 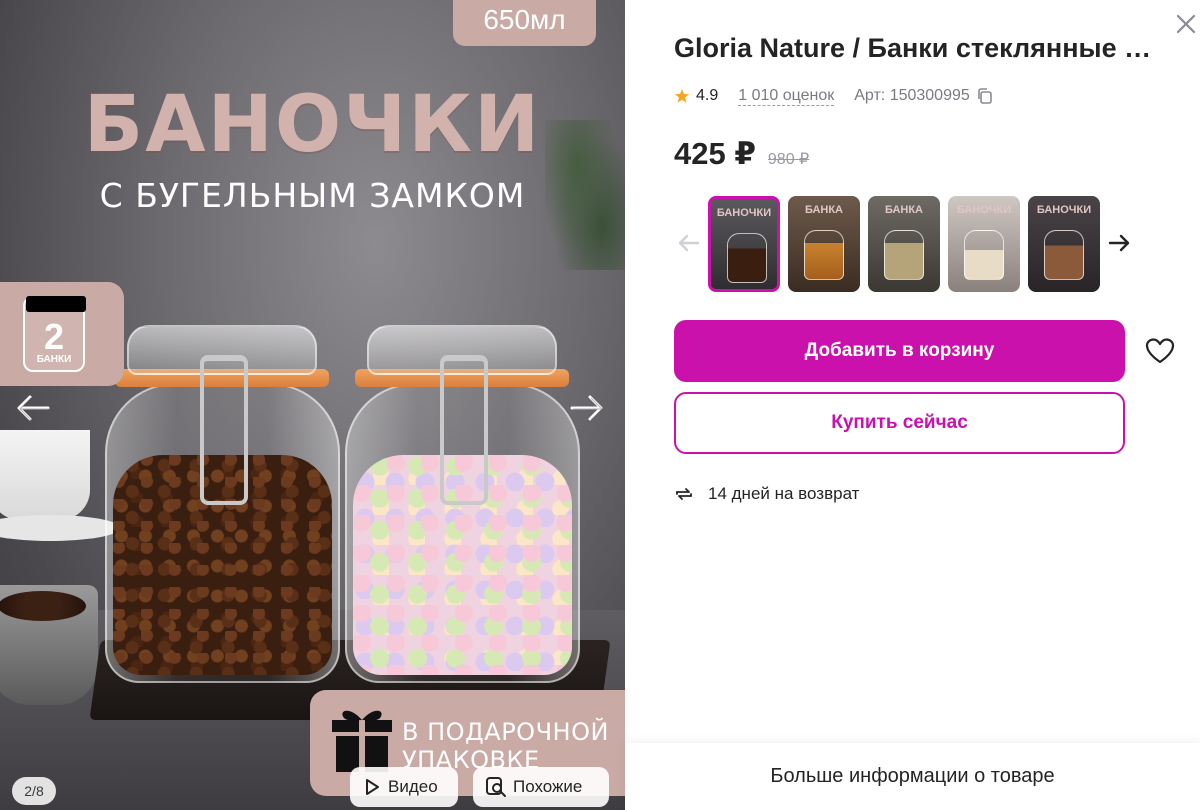 I want to click on product-meta-row: 4.9 1 010 оценок Арт: 150300995, so click(x=834, y=96).